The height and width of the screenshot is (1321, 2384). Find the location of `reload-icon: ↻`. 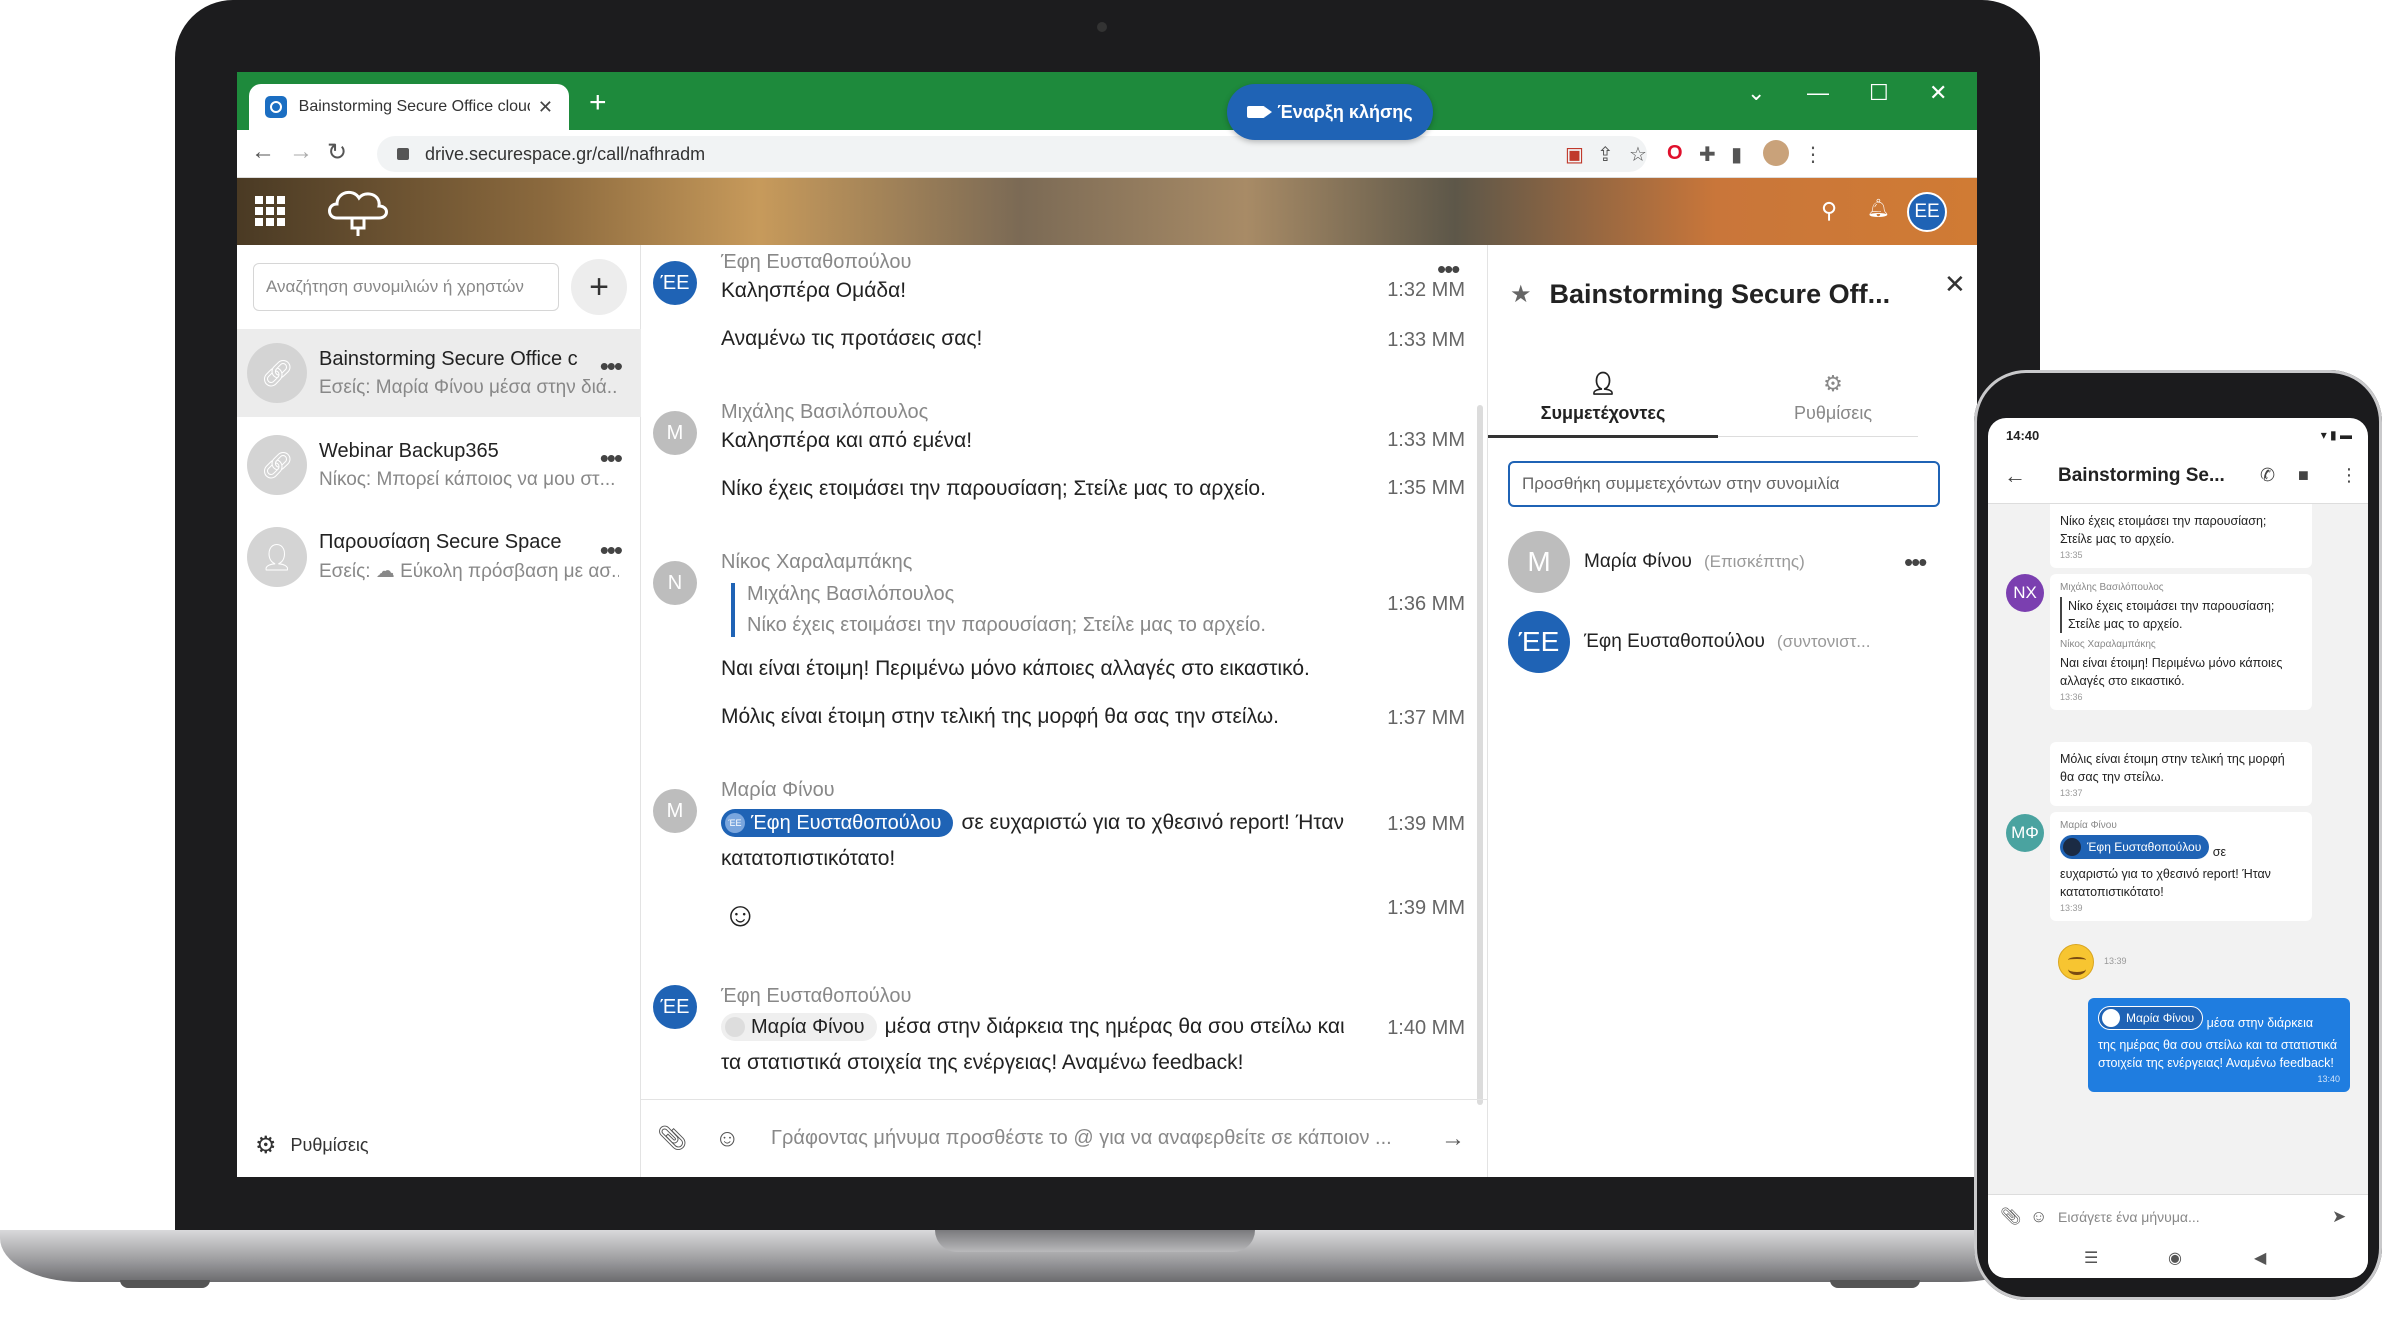

reload-icon: ↻ is located at coordinates (337, 152).